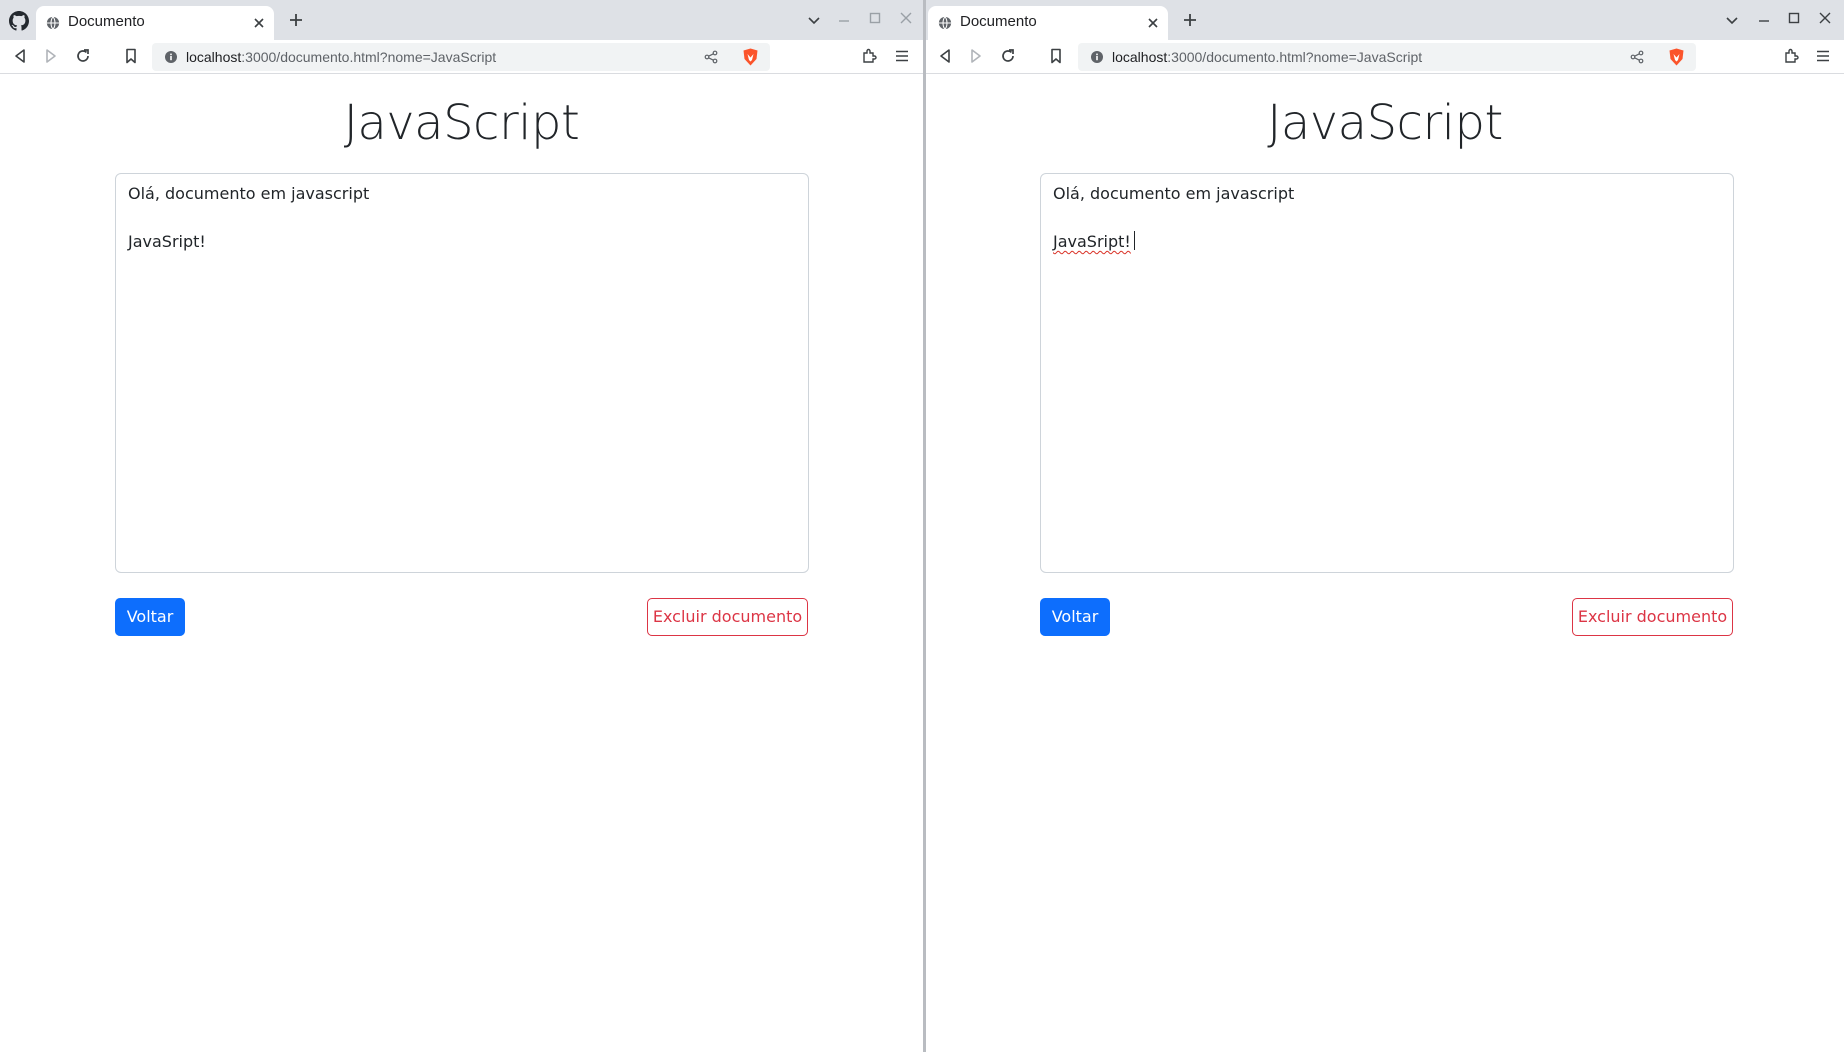 The width and height of the screenshot is (1844, 1052). Describe the element at coordinates (1134, 240) in the screenshot. I see `text-caret` at that location.